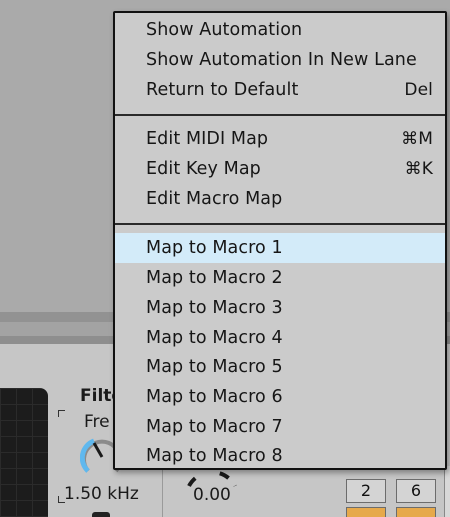  I want to click on menu-item-return-to-default: Return to Default Del, so click(280, 90).